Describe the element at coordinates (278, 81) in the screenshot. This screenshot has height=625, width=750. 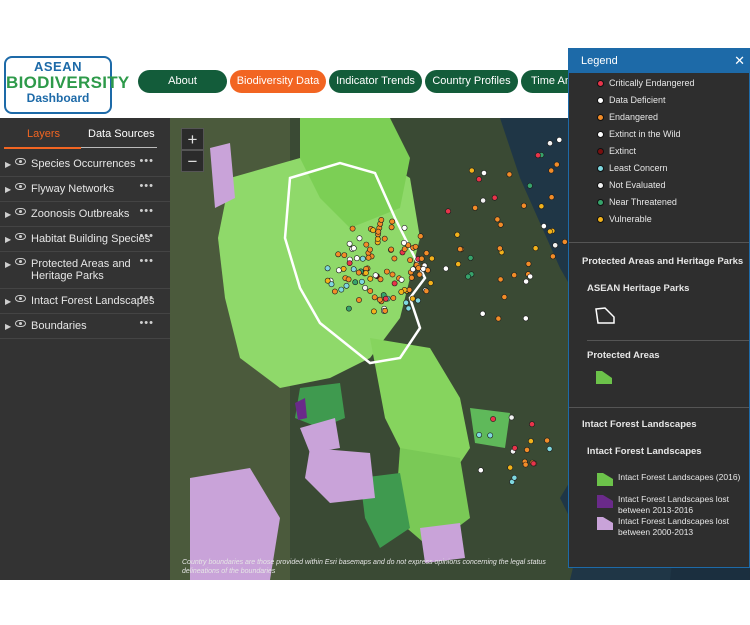
I see `nav-biodiversity-data-button: Biodiversity Data` at that location.